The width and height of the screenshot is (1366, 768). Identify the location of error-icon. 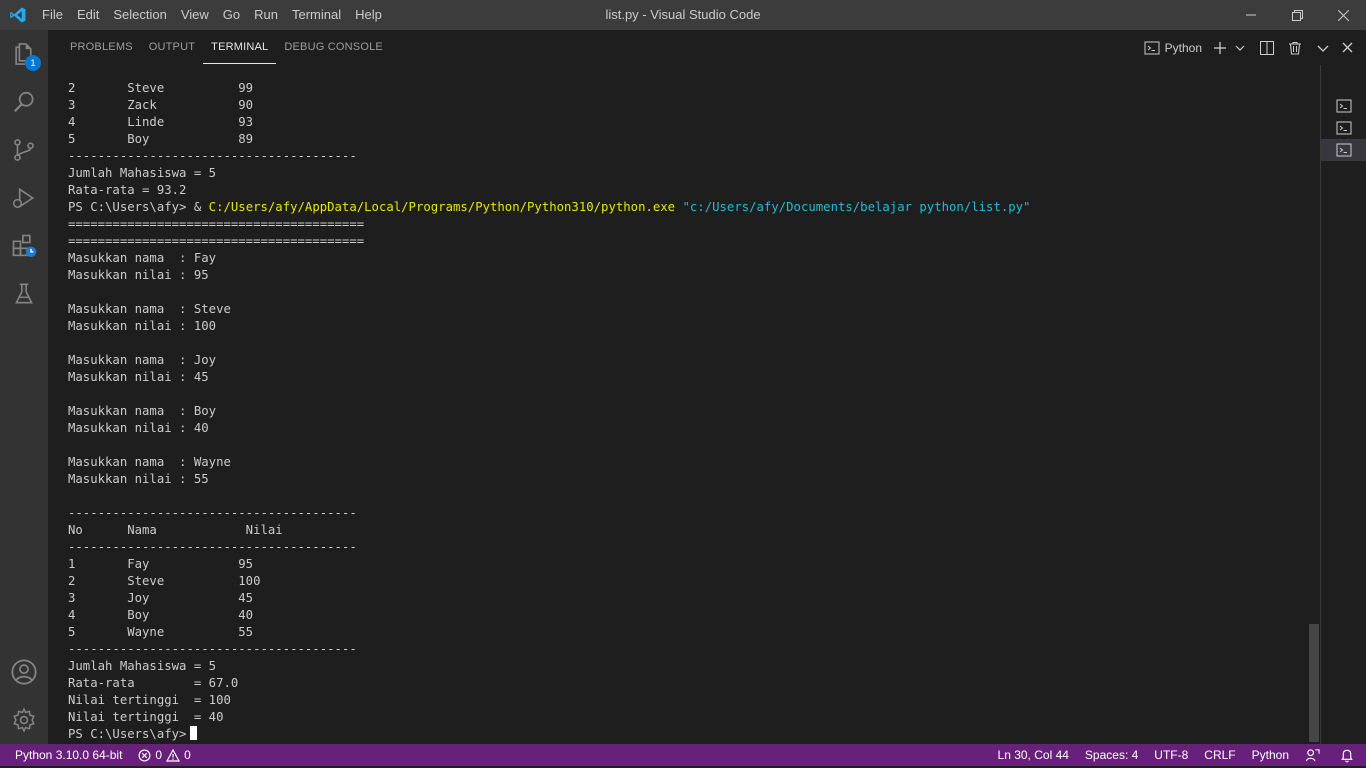
(144, 755).